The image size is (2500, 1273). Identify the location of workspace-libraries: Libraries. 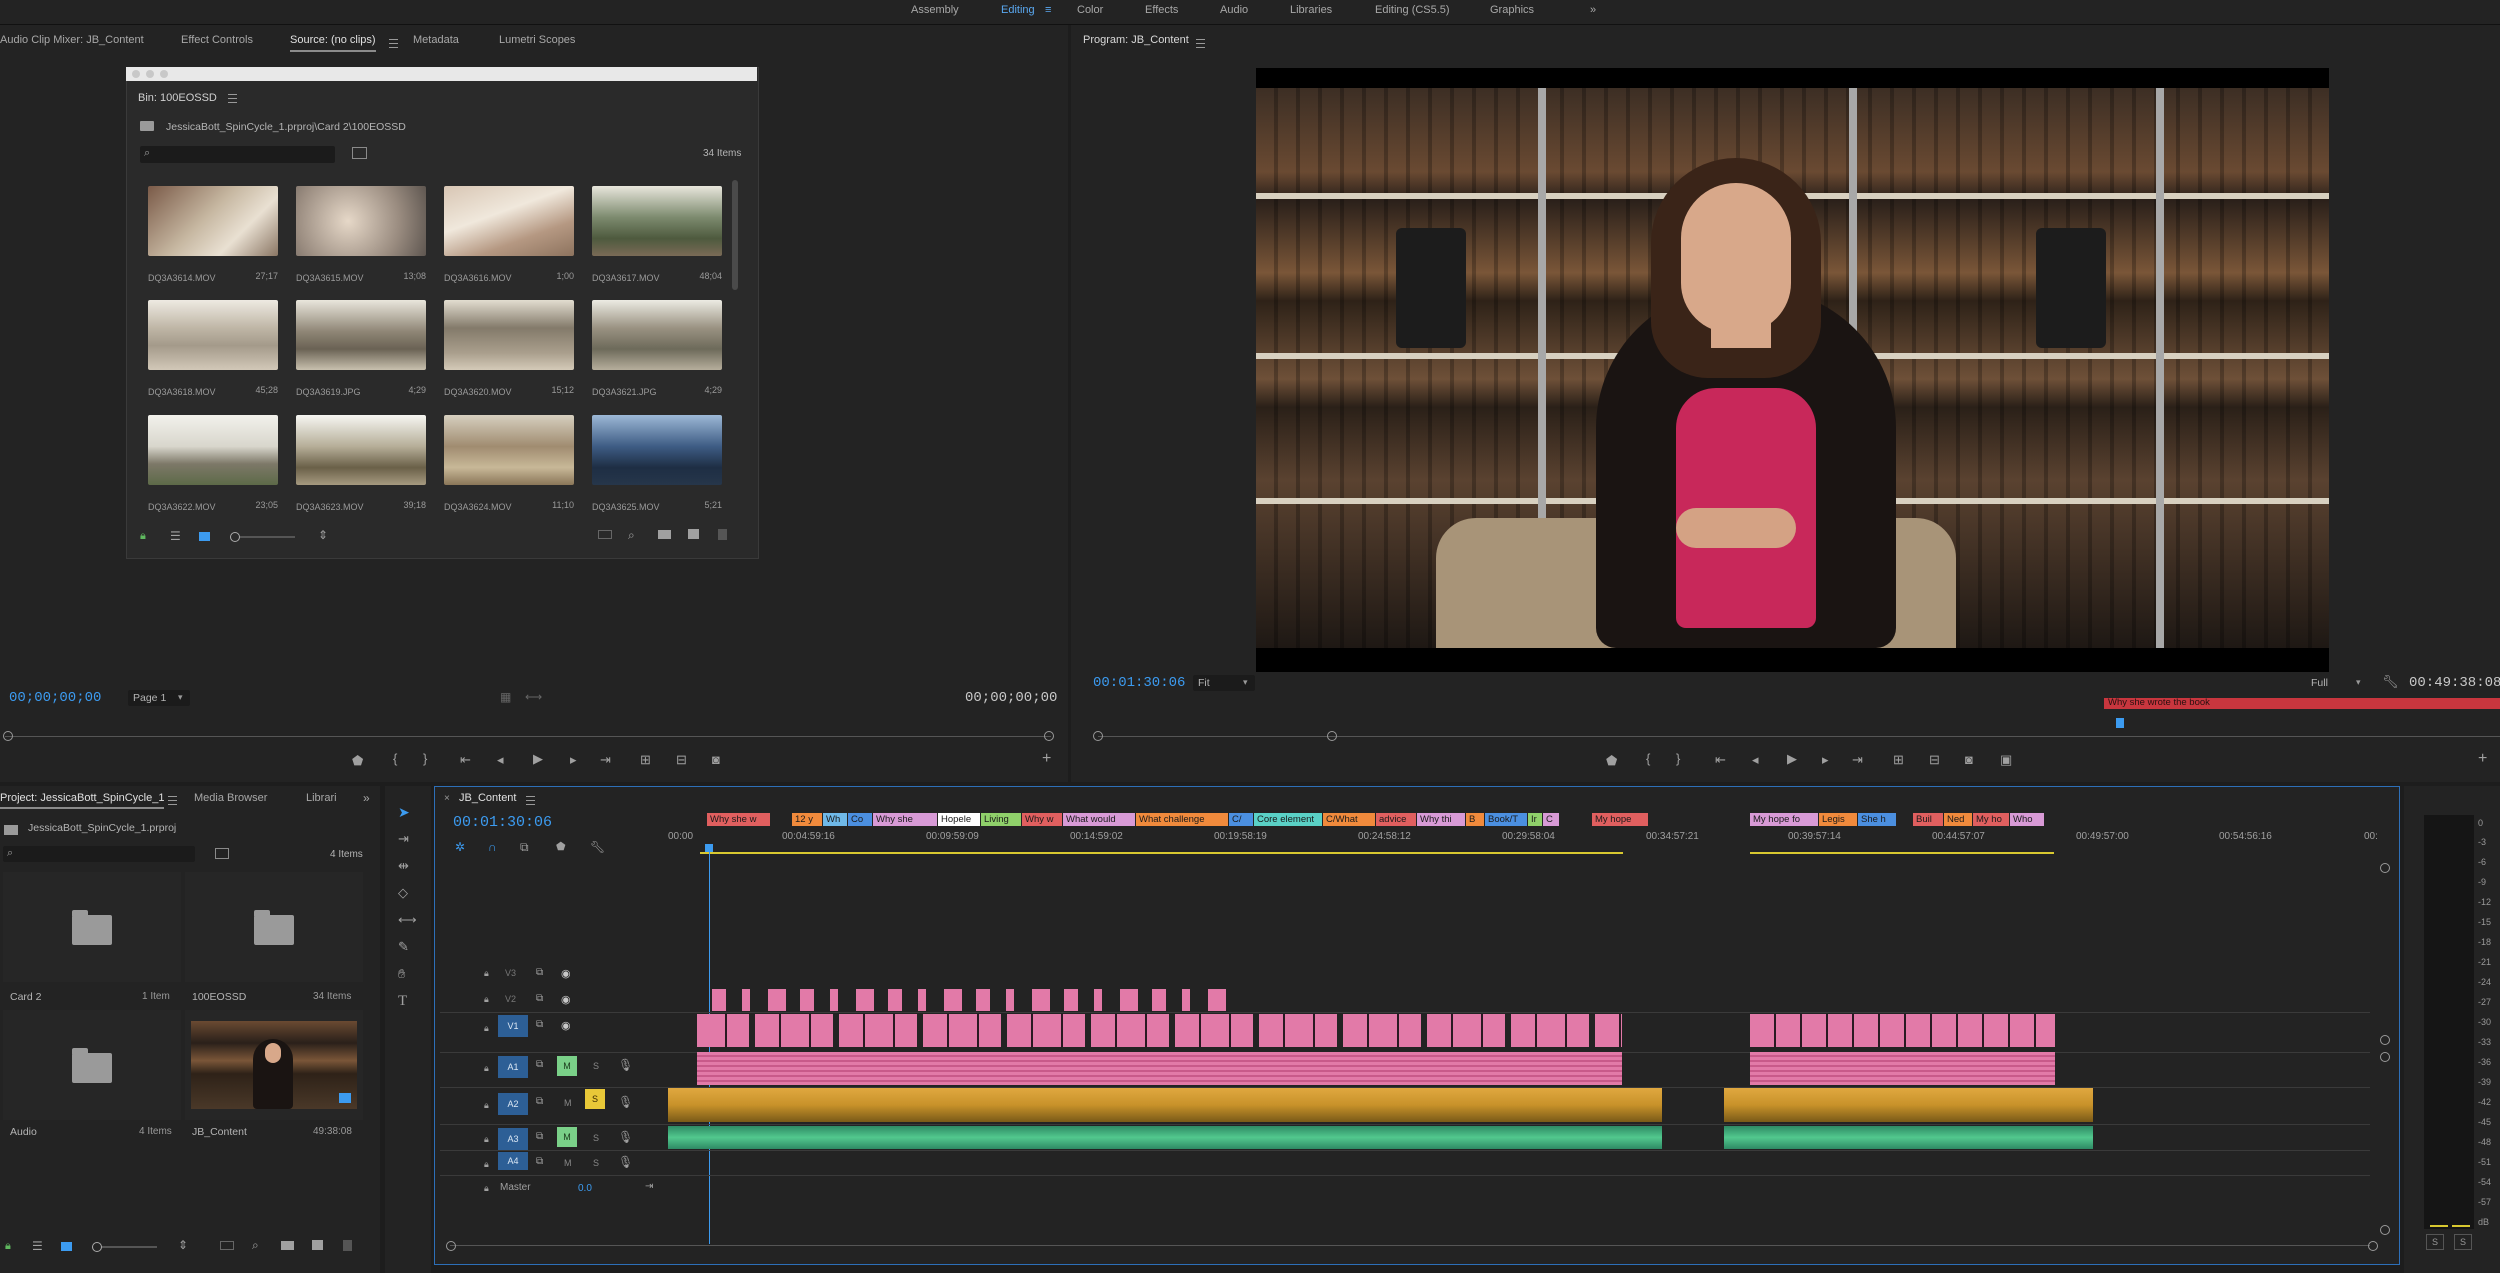
(1311, 10).